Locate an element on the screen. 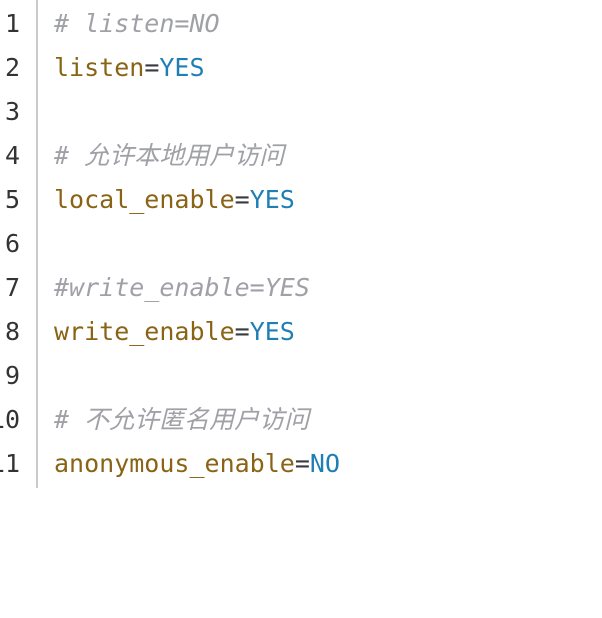 The width and height of the screenshot is (602, 618). comment-text: # 不允许匿名用户访问 is located at coordinates (182, 419).